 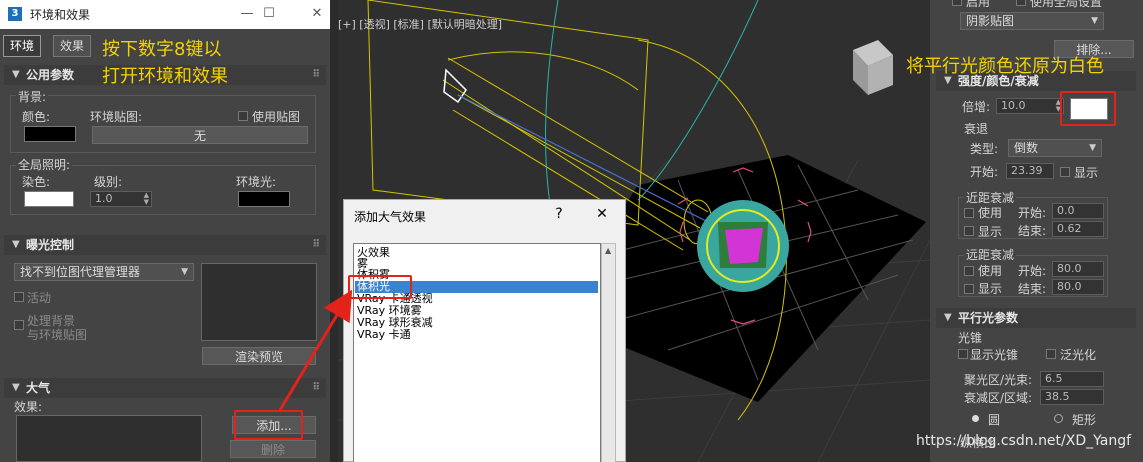 I want to click on annotation-arrow, so click(x=315, y=350).